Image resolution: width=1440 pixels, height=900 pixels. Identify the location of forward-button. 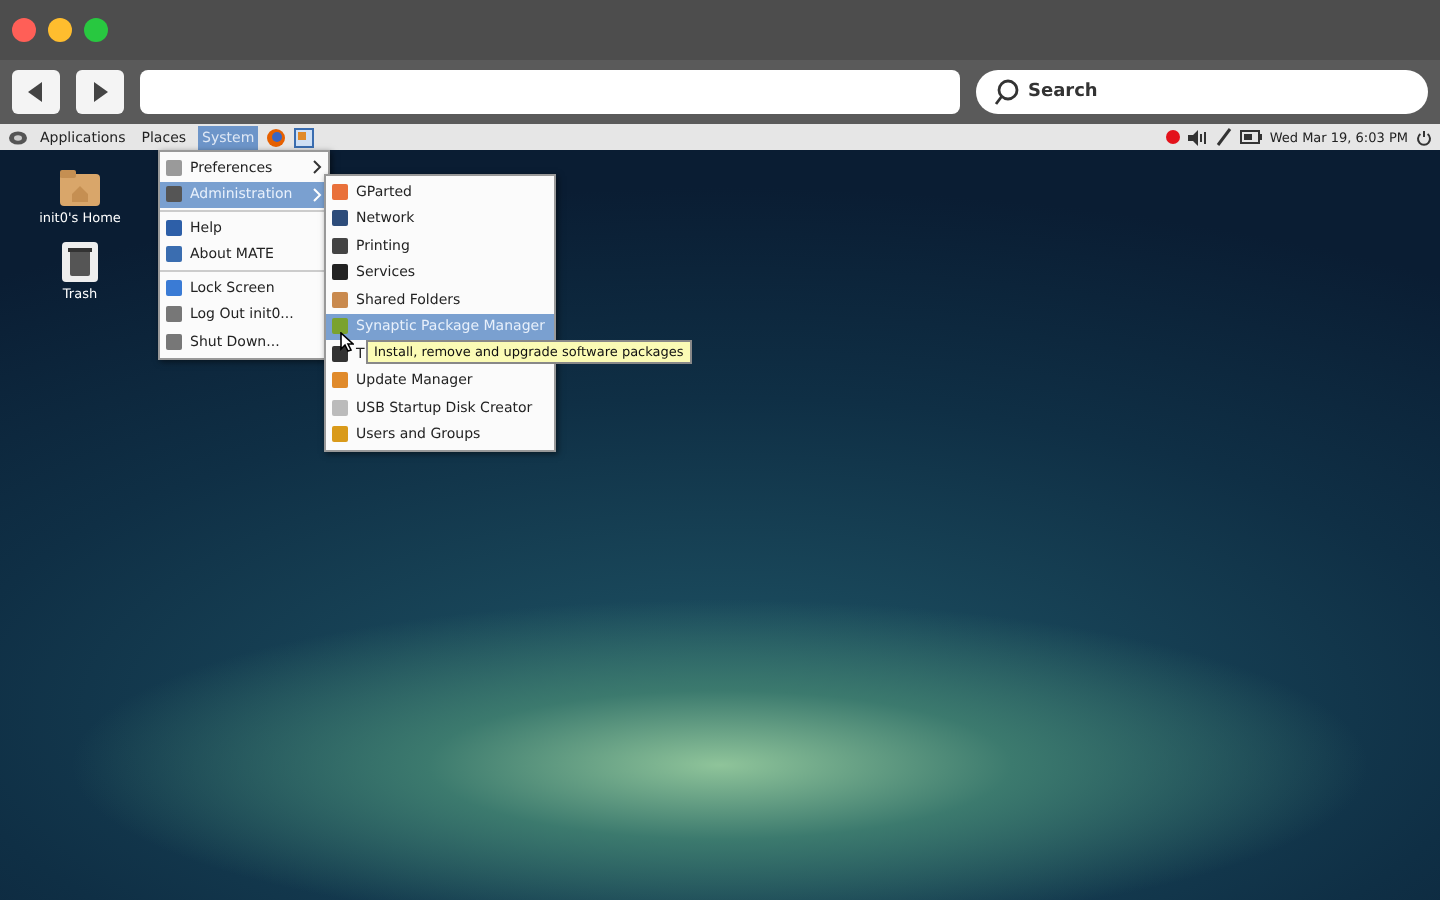
(100, 92).